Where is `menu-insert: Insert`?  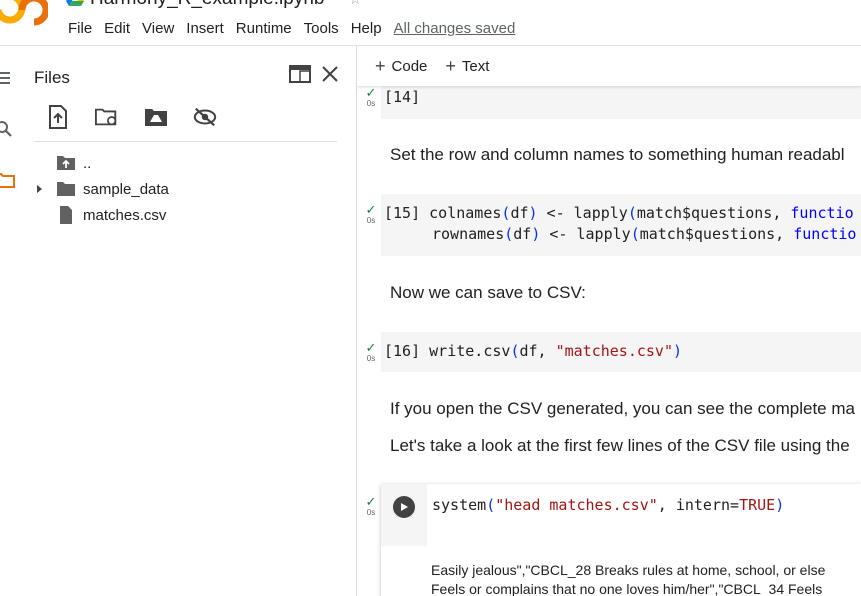
menu-insert: Insert is located at coordinates (205, 28).